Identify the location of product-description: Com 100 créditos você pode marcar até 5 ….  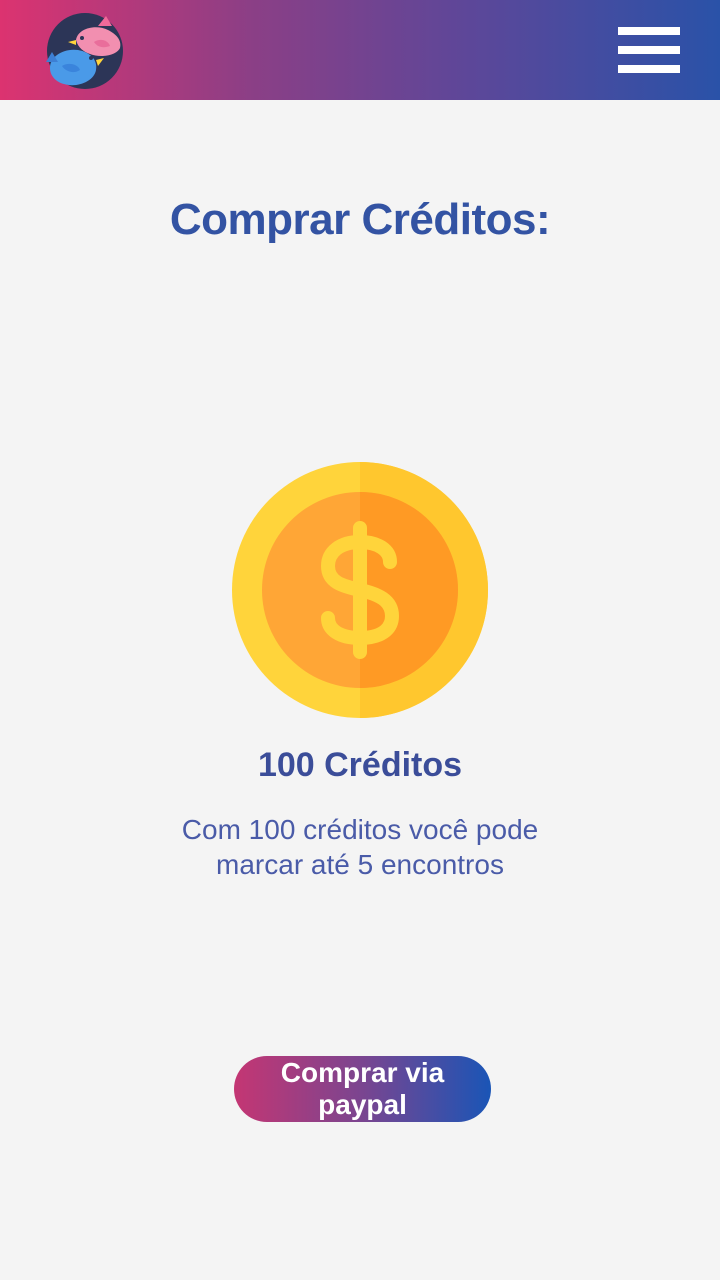
(360, 847).